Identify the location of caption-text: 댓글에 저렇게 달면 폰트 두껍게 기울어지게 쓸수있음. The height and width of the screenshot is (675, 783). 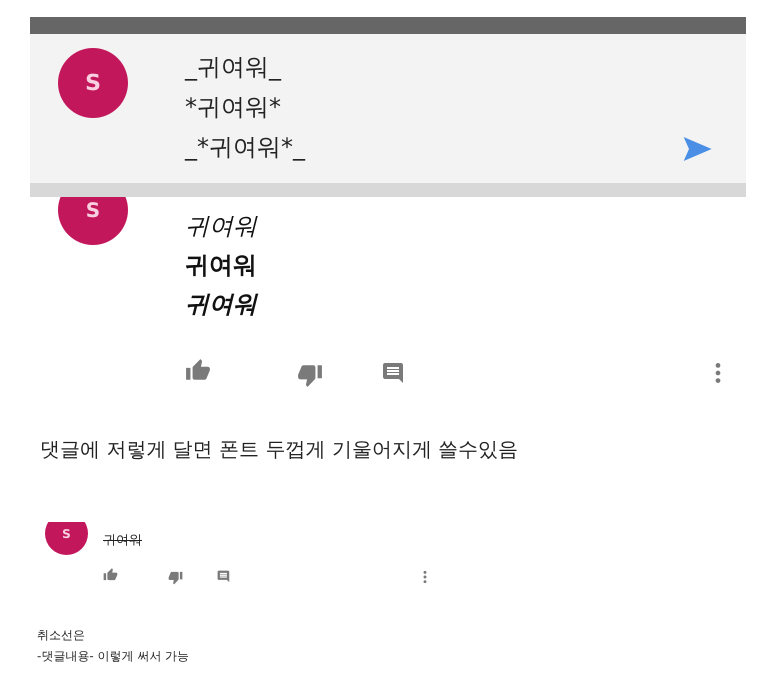
(280, 449).